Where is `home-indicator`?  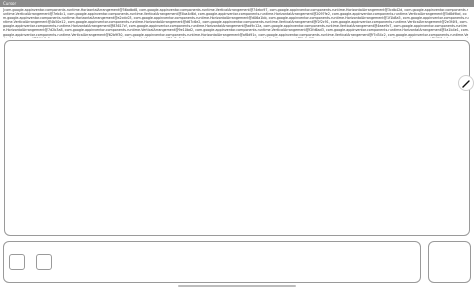
home-indicator is located at coordinates (237, 286).